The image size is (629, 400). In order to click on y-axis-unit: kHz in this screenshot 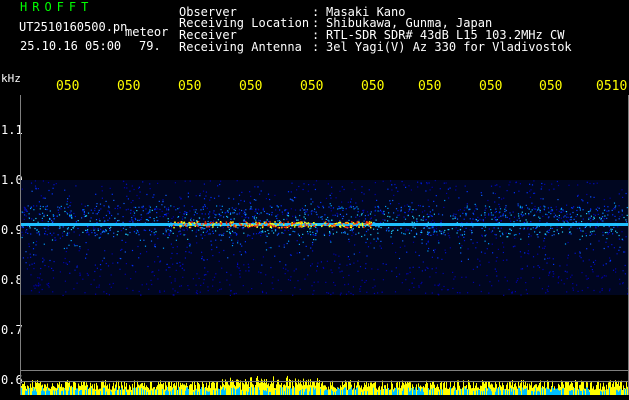, I will do `click(11, 78)`.